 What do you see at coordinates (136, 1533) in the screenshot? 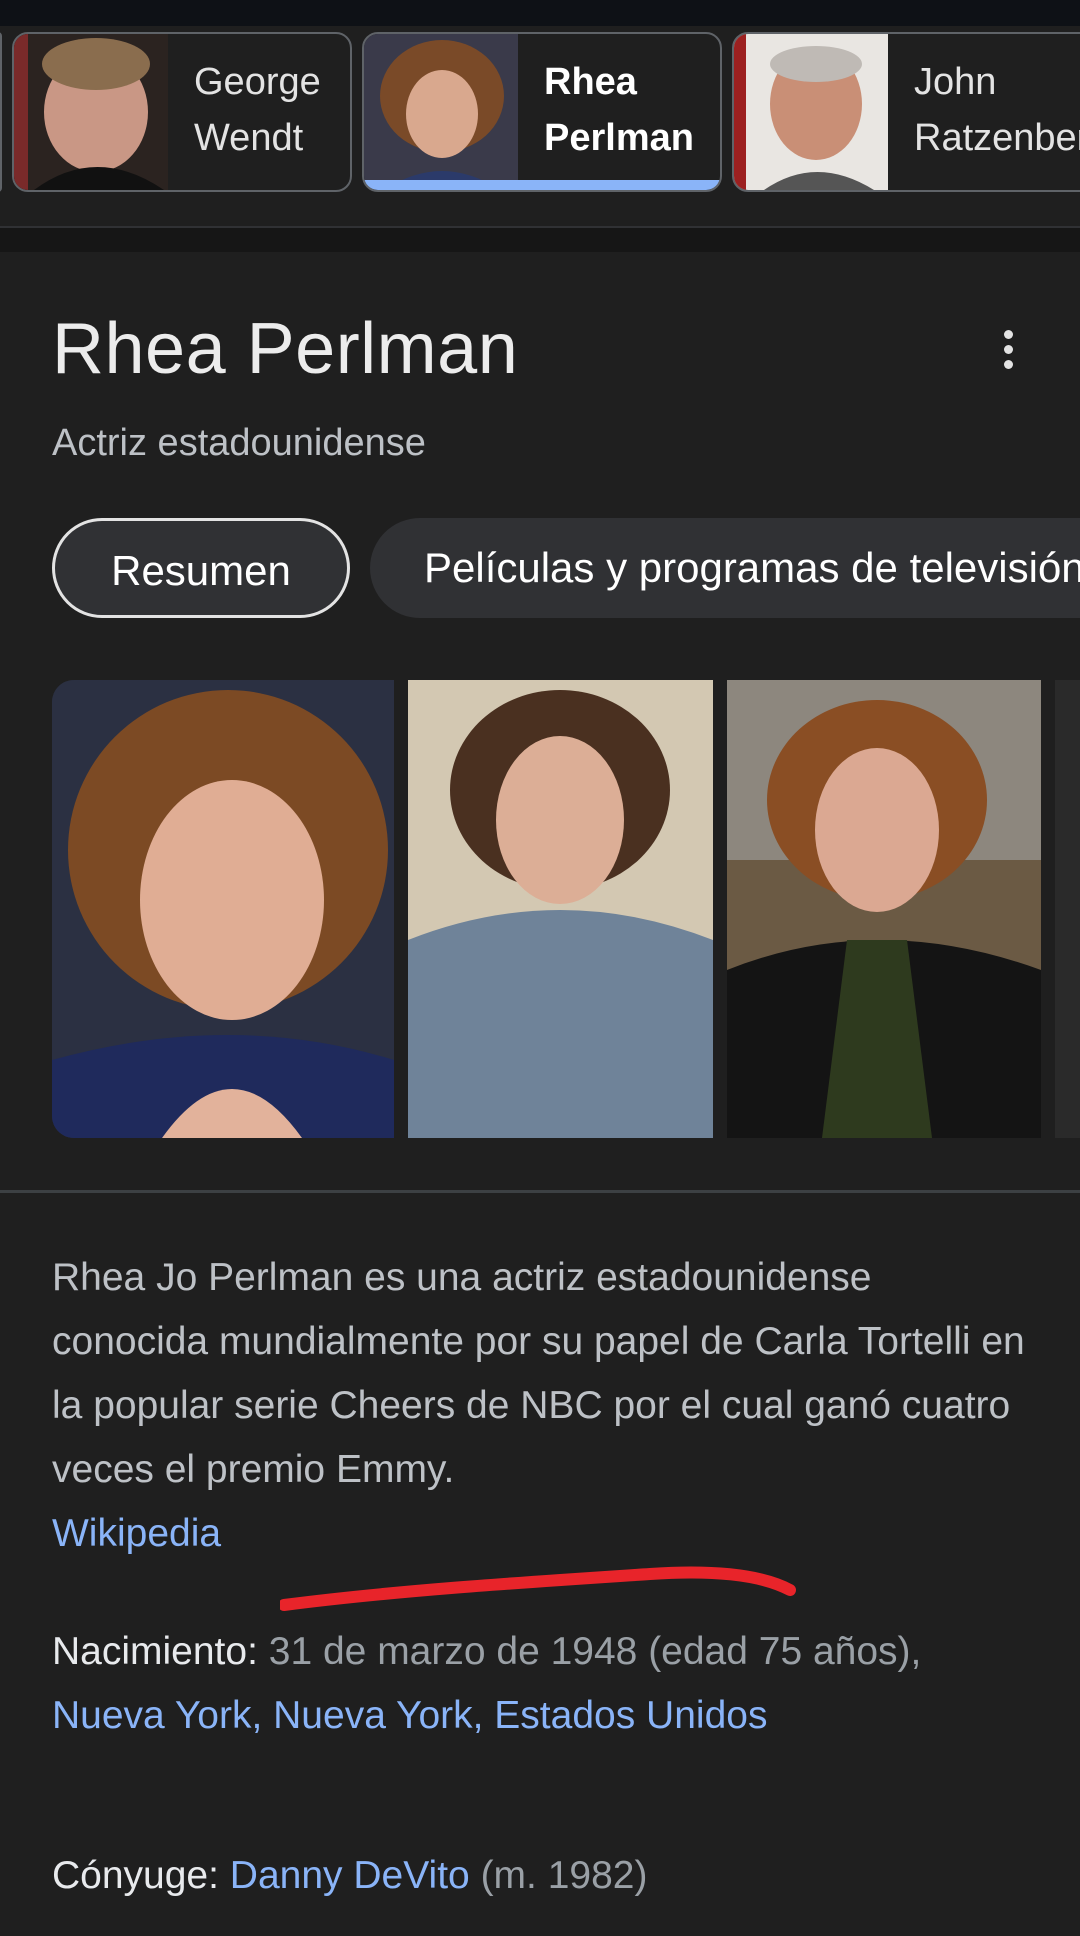
I see `wikipedia-link: Wikipedia` at bounding box center [136, 1533].